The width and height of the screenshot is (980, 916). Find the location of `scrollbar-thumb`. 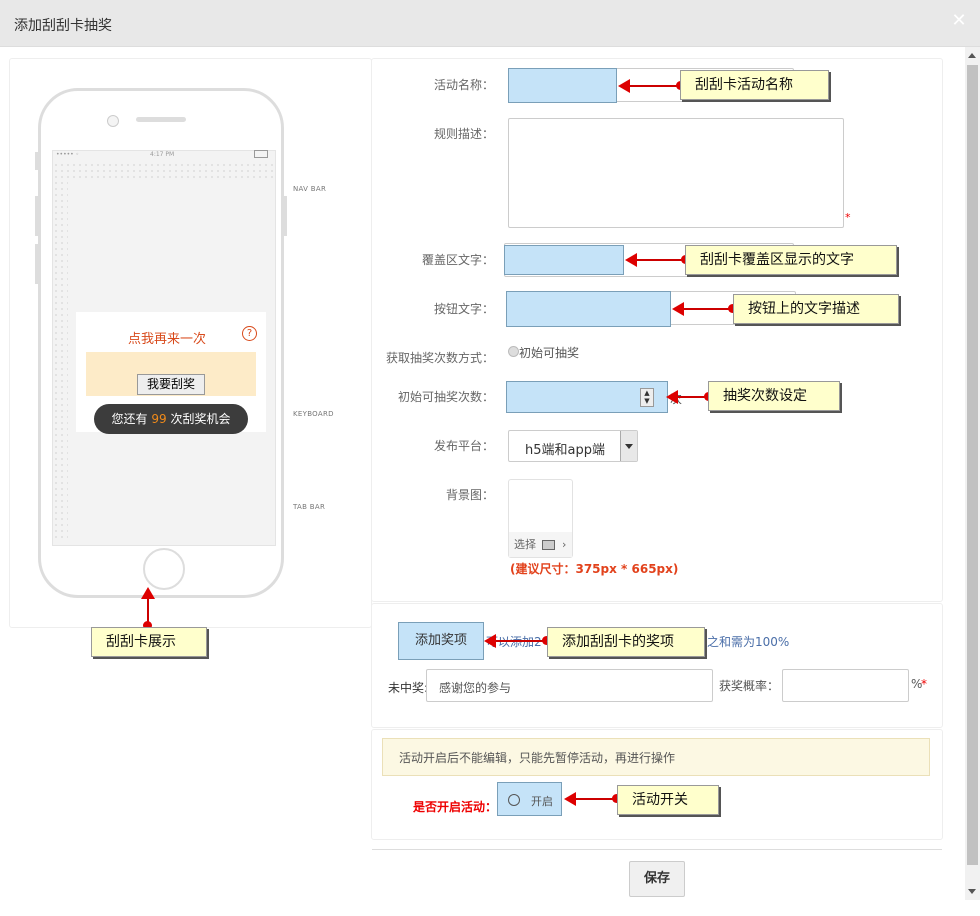

scrollbar-thumb is located at coordinates (972, 465).